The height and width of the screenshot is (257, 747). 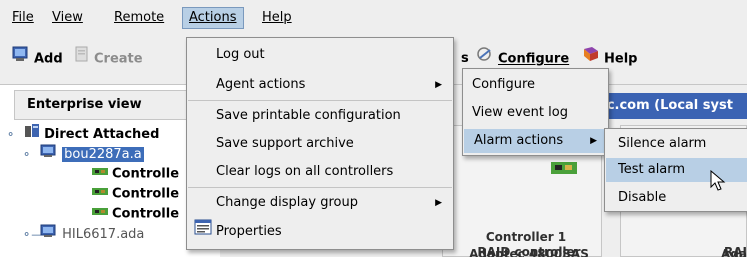 I want to click on create-label: Create, so click(x=118, y=59).